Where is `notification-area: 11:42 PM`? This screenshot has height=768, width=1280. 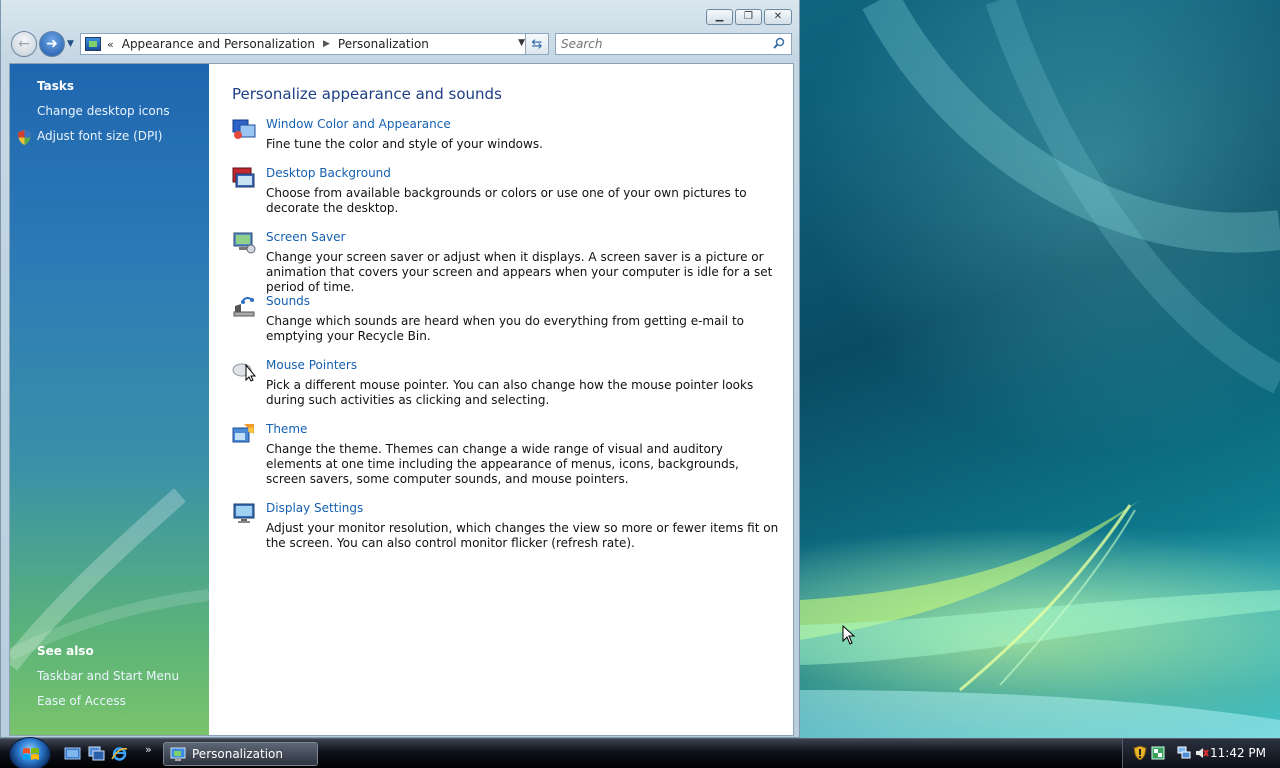
notification-area: 11:42 PM is located at coordinates (1201, 753).